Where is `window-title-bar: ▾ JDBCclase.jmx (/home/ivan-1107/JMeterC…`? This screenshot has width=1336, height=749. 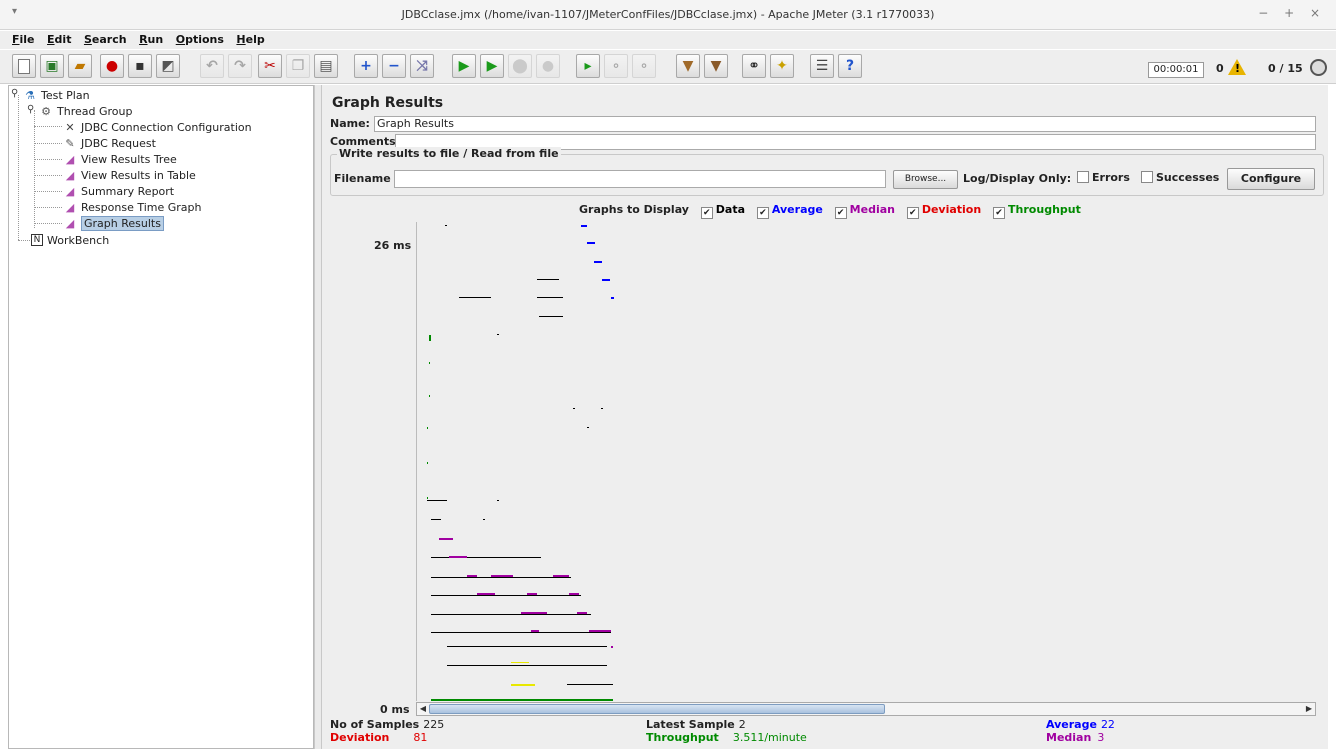 window-title-bar: ▾ JDBCclase.jmx (/home/ivan-1107/JMeterC… is located at coordinates (668, 15).